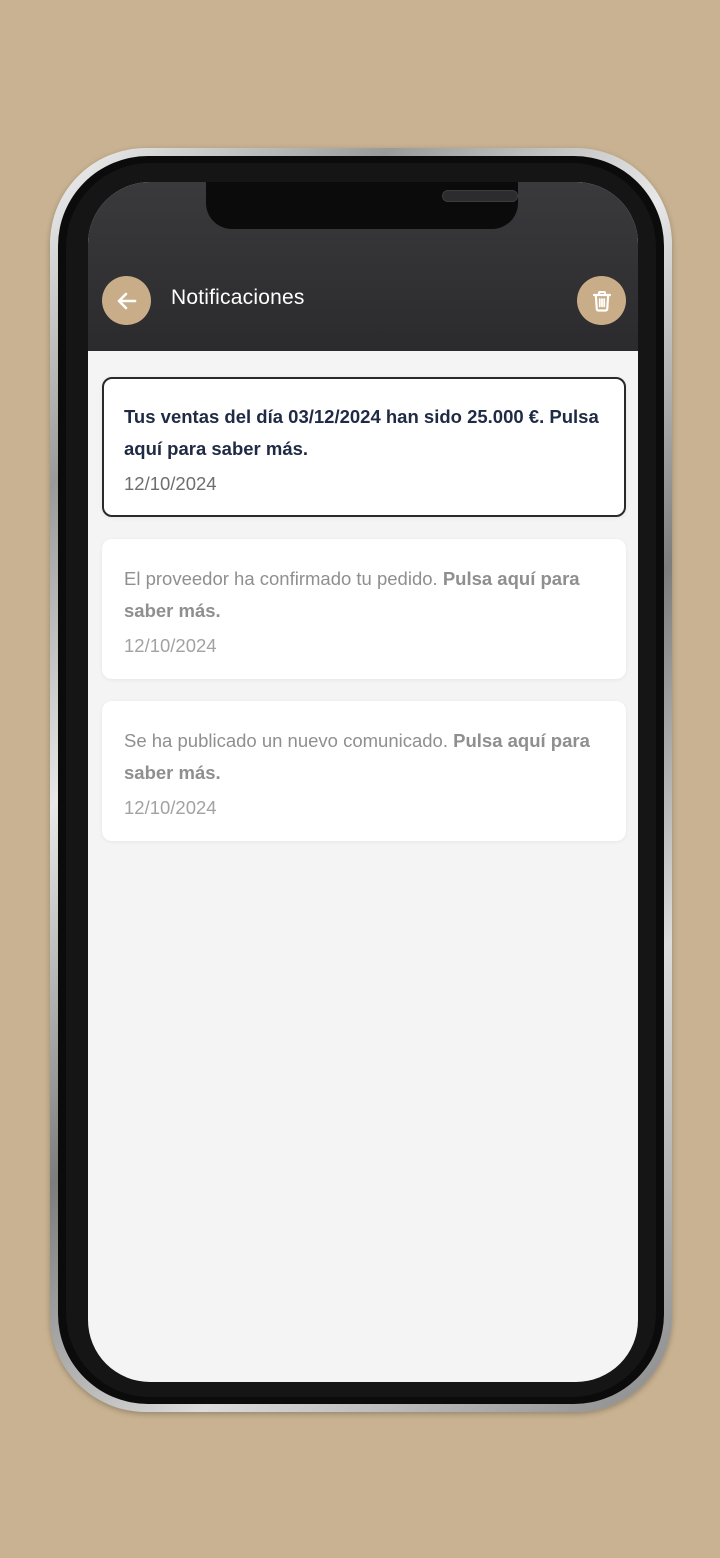  Describe the element at coordinates (286, 740) in the screenshot. I see `notification-text: Se ha publicado un nuevo comunicado.` at that location.